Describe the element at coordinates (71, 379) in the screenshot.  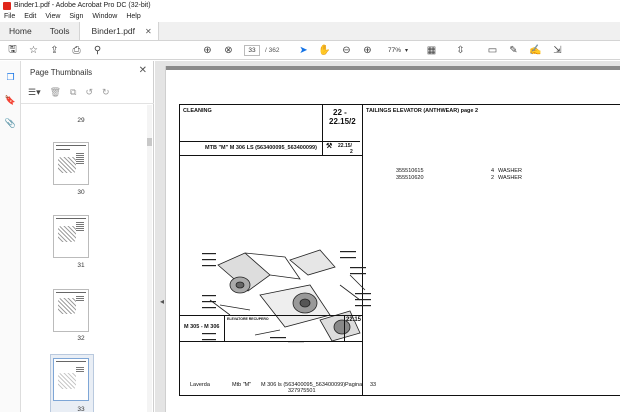
I see `thumbnail-page-current` at that location.